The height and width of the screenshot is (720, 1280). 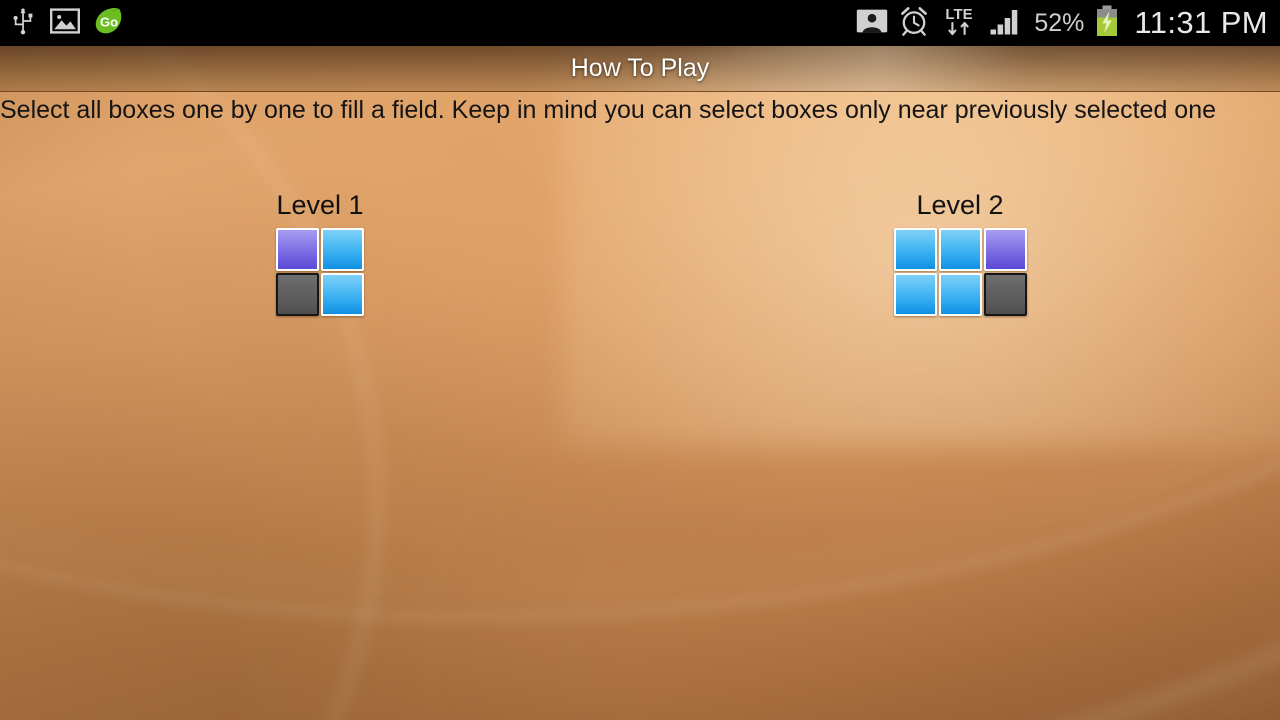 What do you see at coordinates (915, 294) in the screenshot?
I see `level-2-tile-3-blue` at bounding box center [915, 294].